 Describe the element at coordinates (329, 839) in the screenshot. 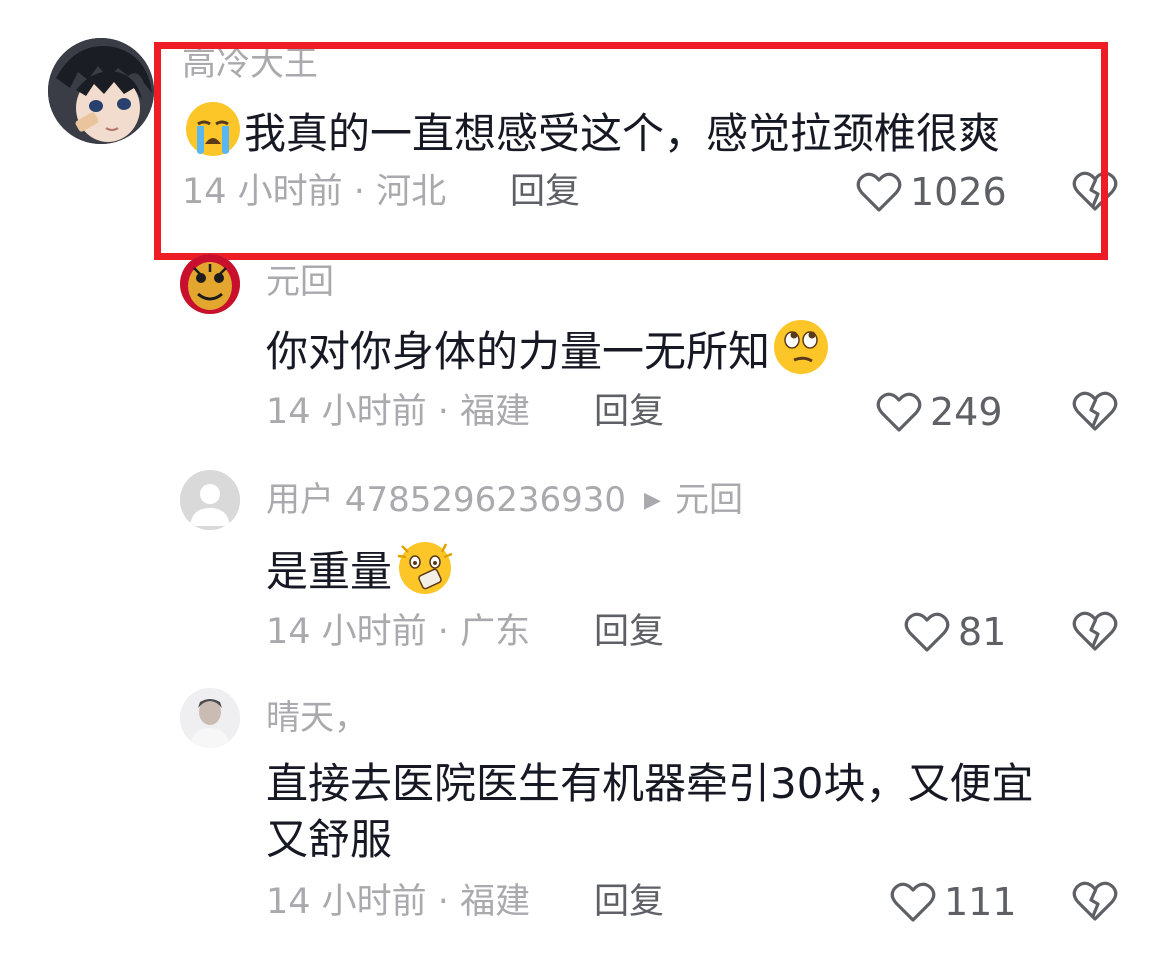

I see `comment-text-line: 又舒服` at that location.